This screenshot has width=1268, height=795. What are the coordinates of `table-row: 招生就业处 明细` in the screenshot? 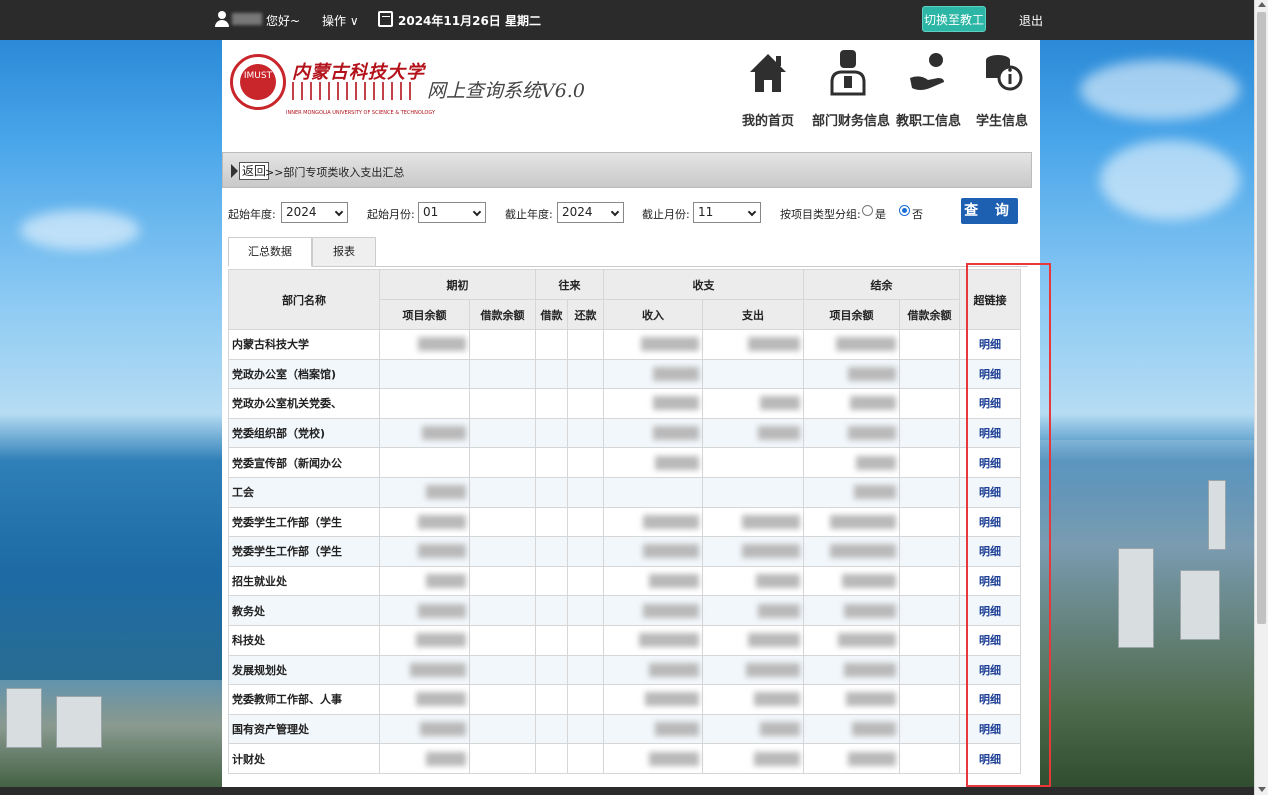 It's located at (624, 581).